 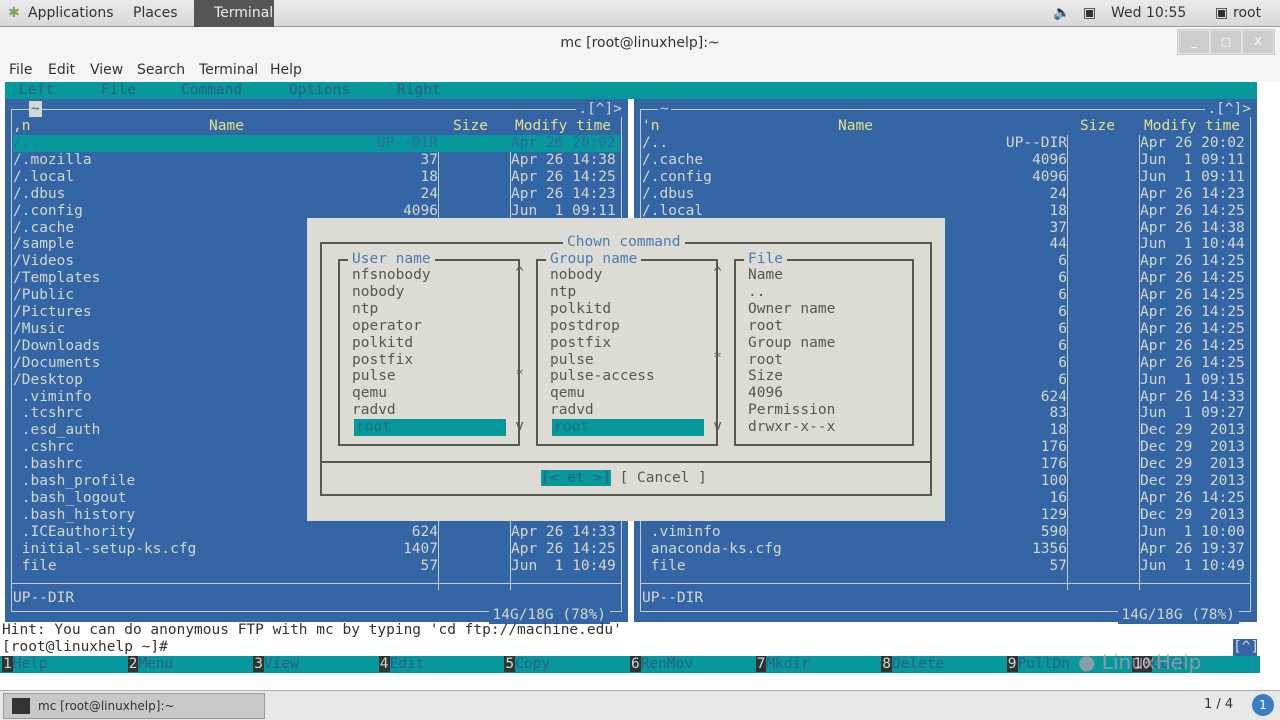 I want to click on maximize-button: □, so click(x=1226, y=42).